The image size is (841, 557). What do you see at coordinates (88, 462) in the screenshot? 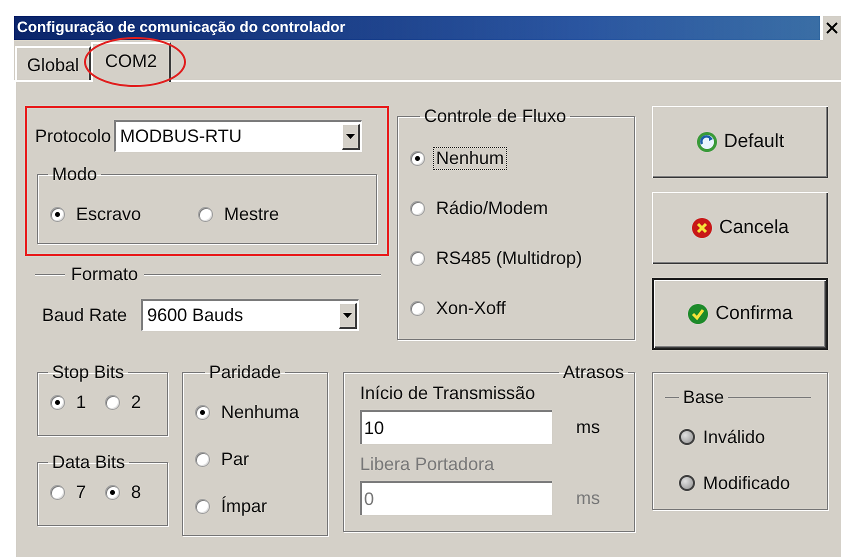
I see `group-label: Data Bits` at bounding box center [88, 462].